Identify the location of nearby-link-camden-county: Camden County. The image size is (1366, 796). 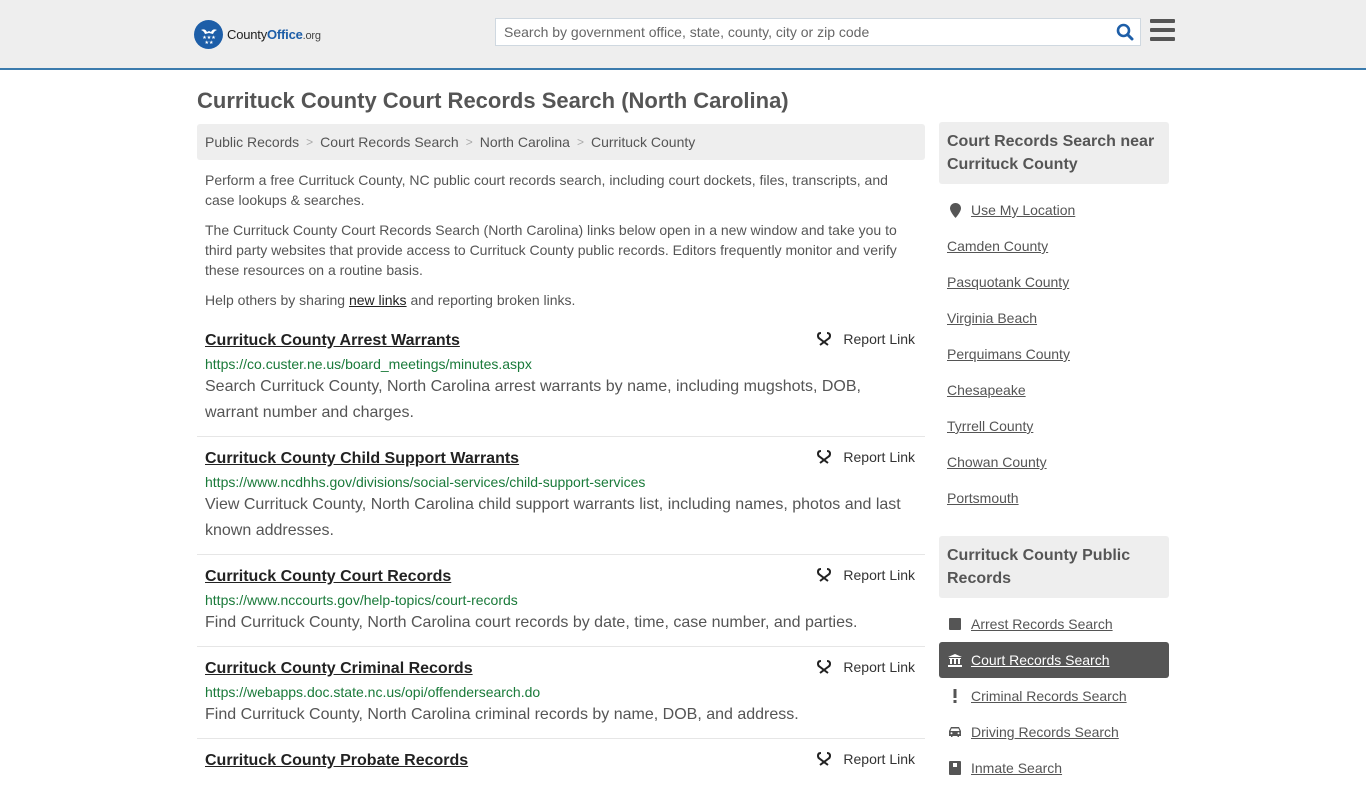
(997, 246).